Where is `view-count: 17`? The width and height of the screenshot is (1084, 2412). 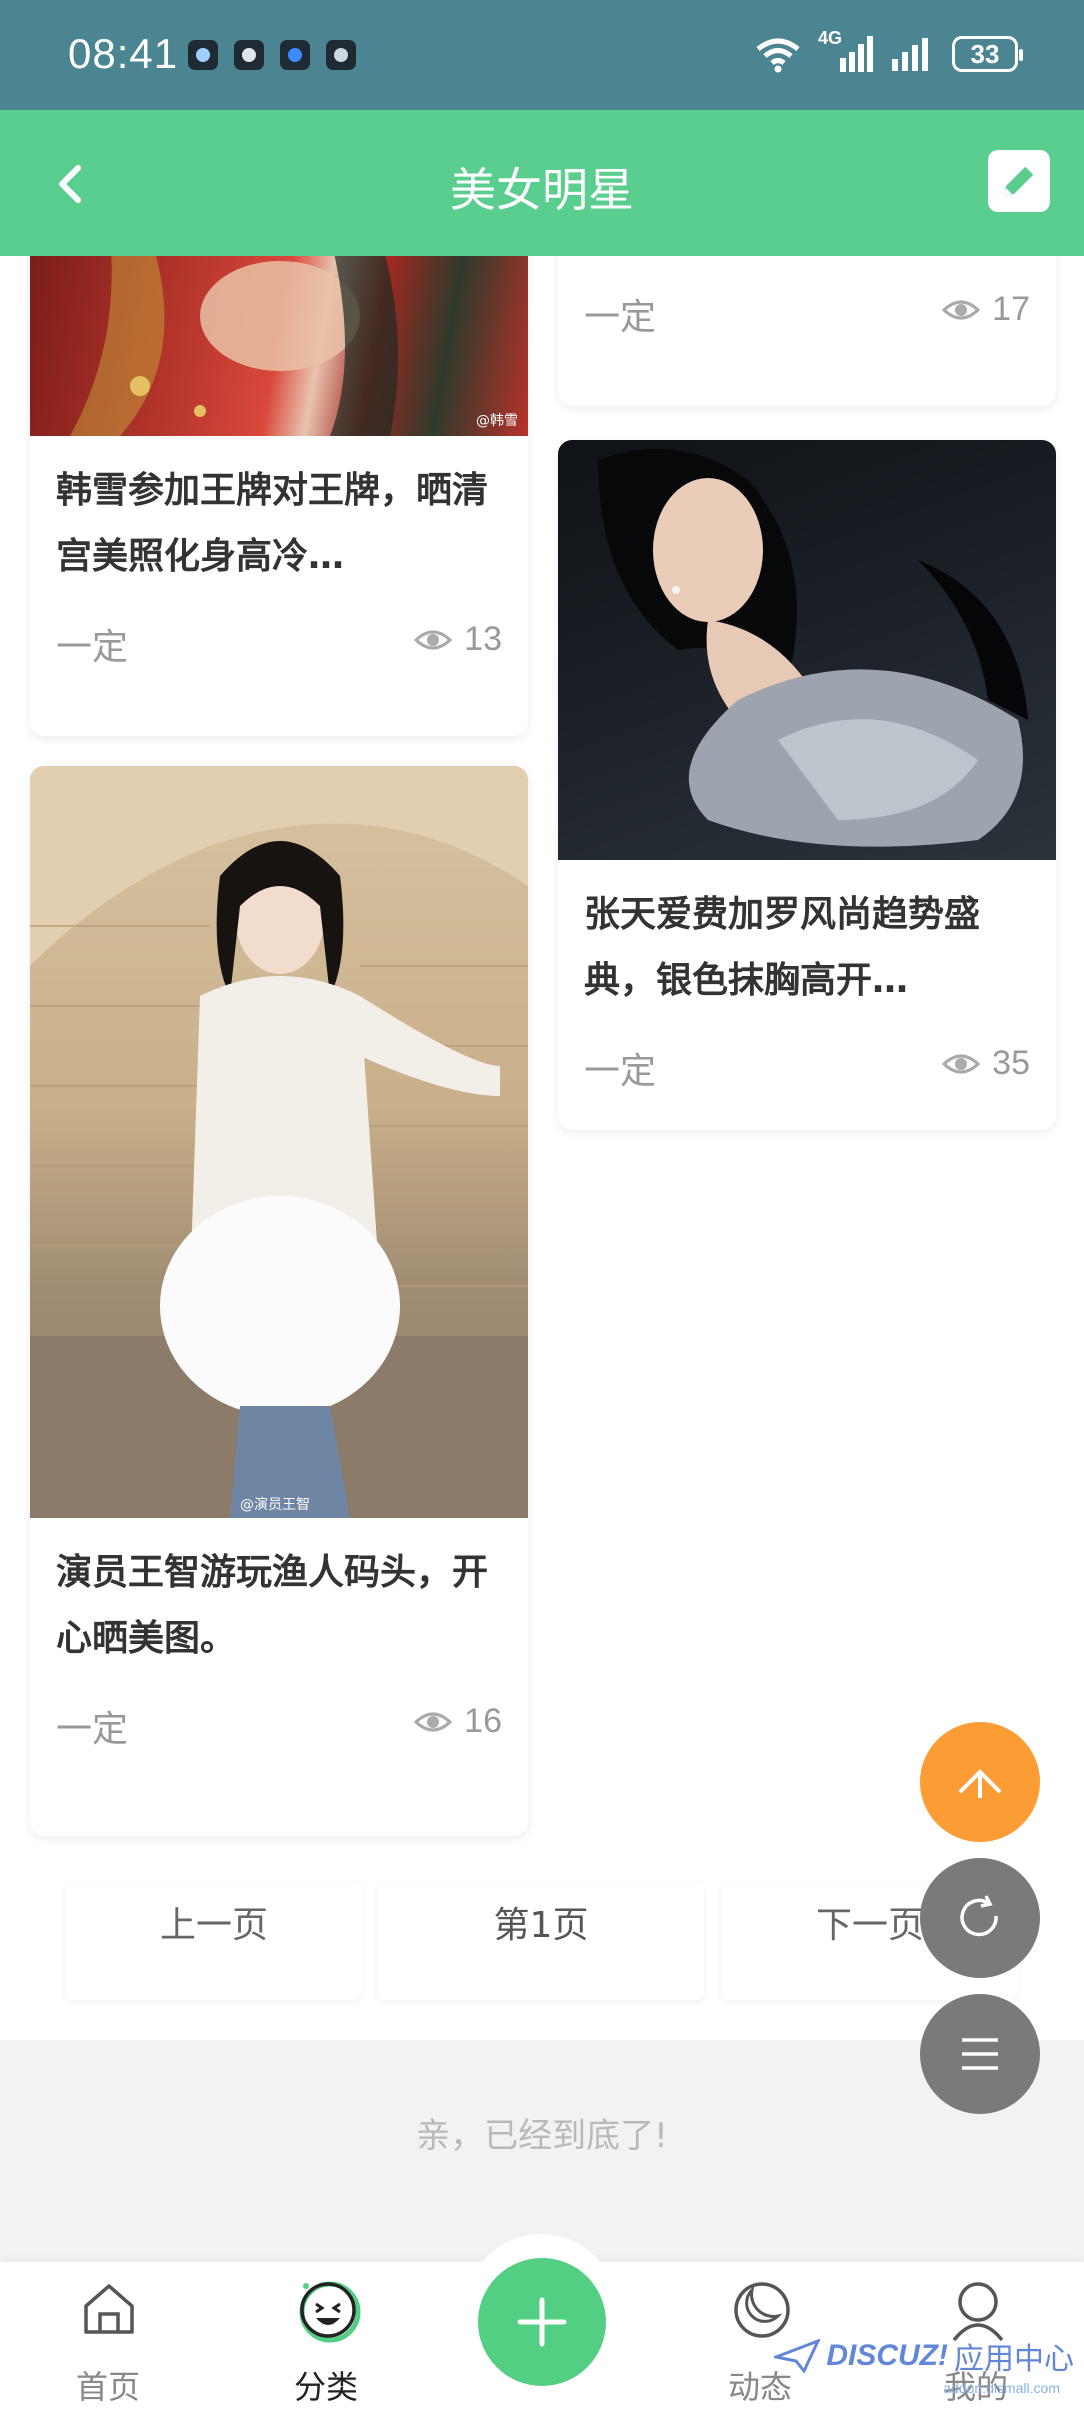
view-count: 17 is located at coordinates (986, 309).